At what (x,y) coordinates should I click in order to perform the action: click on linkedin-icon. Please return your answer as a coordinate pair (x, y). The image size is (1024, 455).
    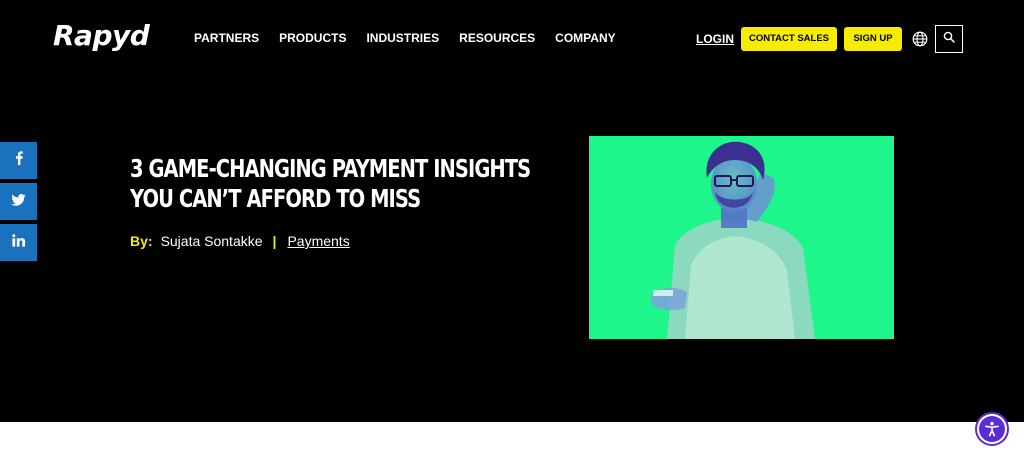
    Looking at the image, I should click on (19, 242).